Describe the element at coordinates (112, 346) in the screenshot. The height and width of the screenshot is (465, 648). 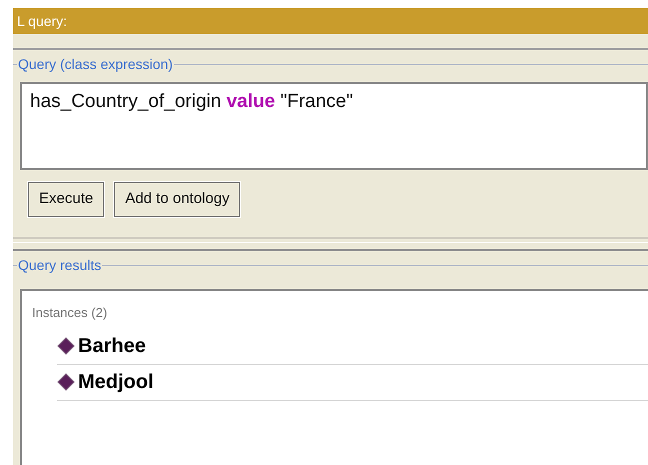
I see `instance-item: Barhee` at that location.